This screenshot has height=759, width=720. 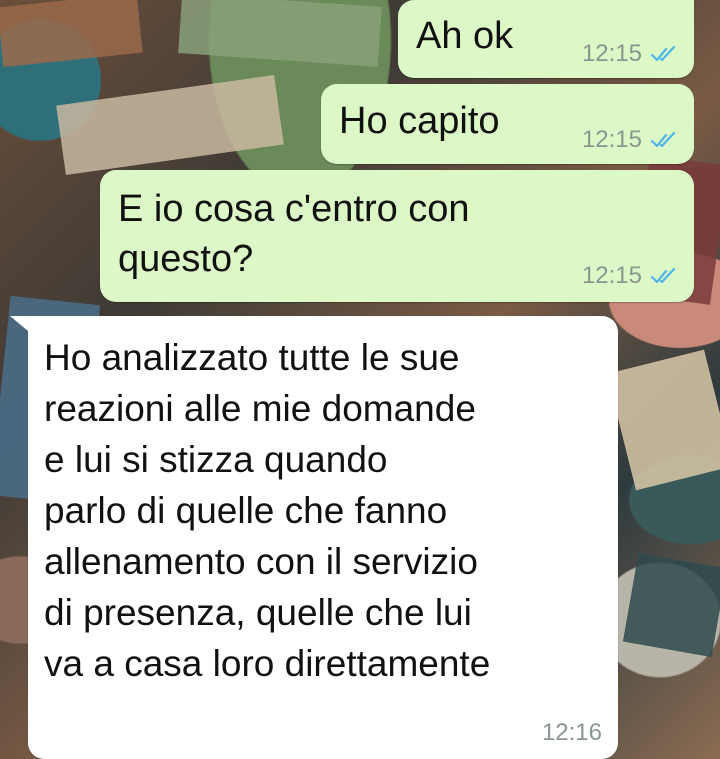 What do you see at coordinates (419, 121) in the screenshot?
I see `message-text: Ho capito` at bounding box center [419, 121].